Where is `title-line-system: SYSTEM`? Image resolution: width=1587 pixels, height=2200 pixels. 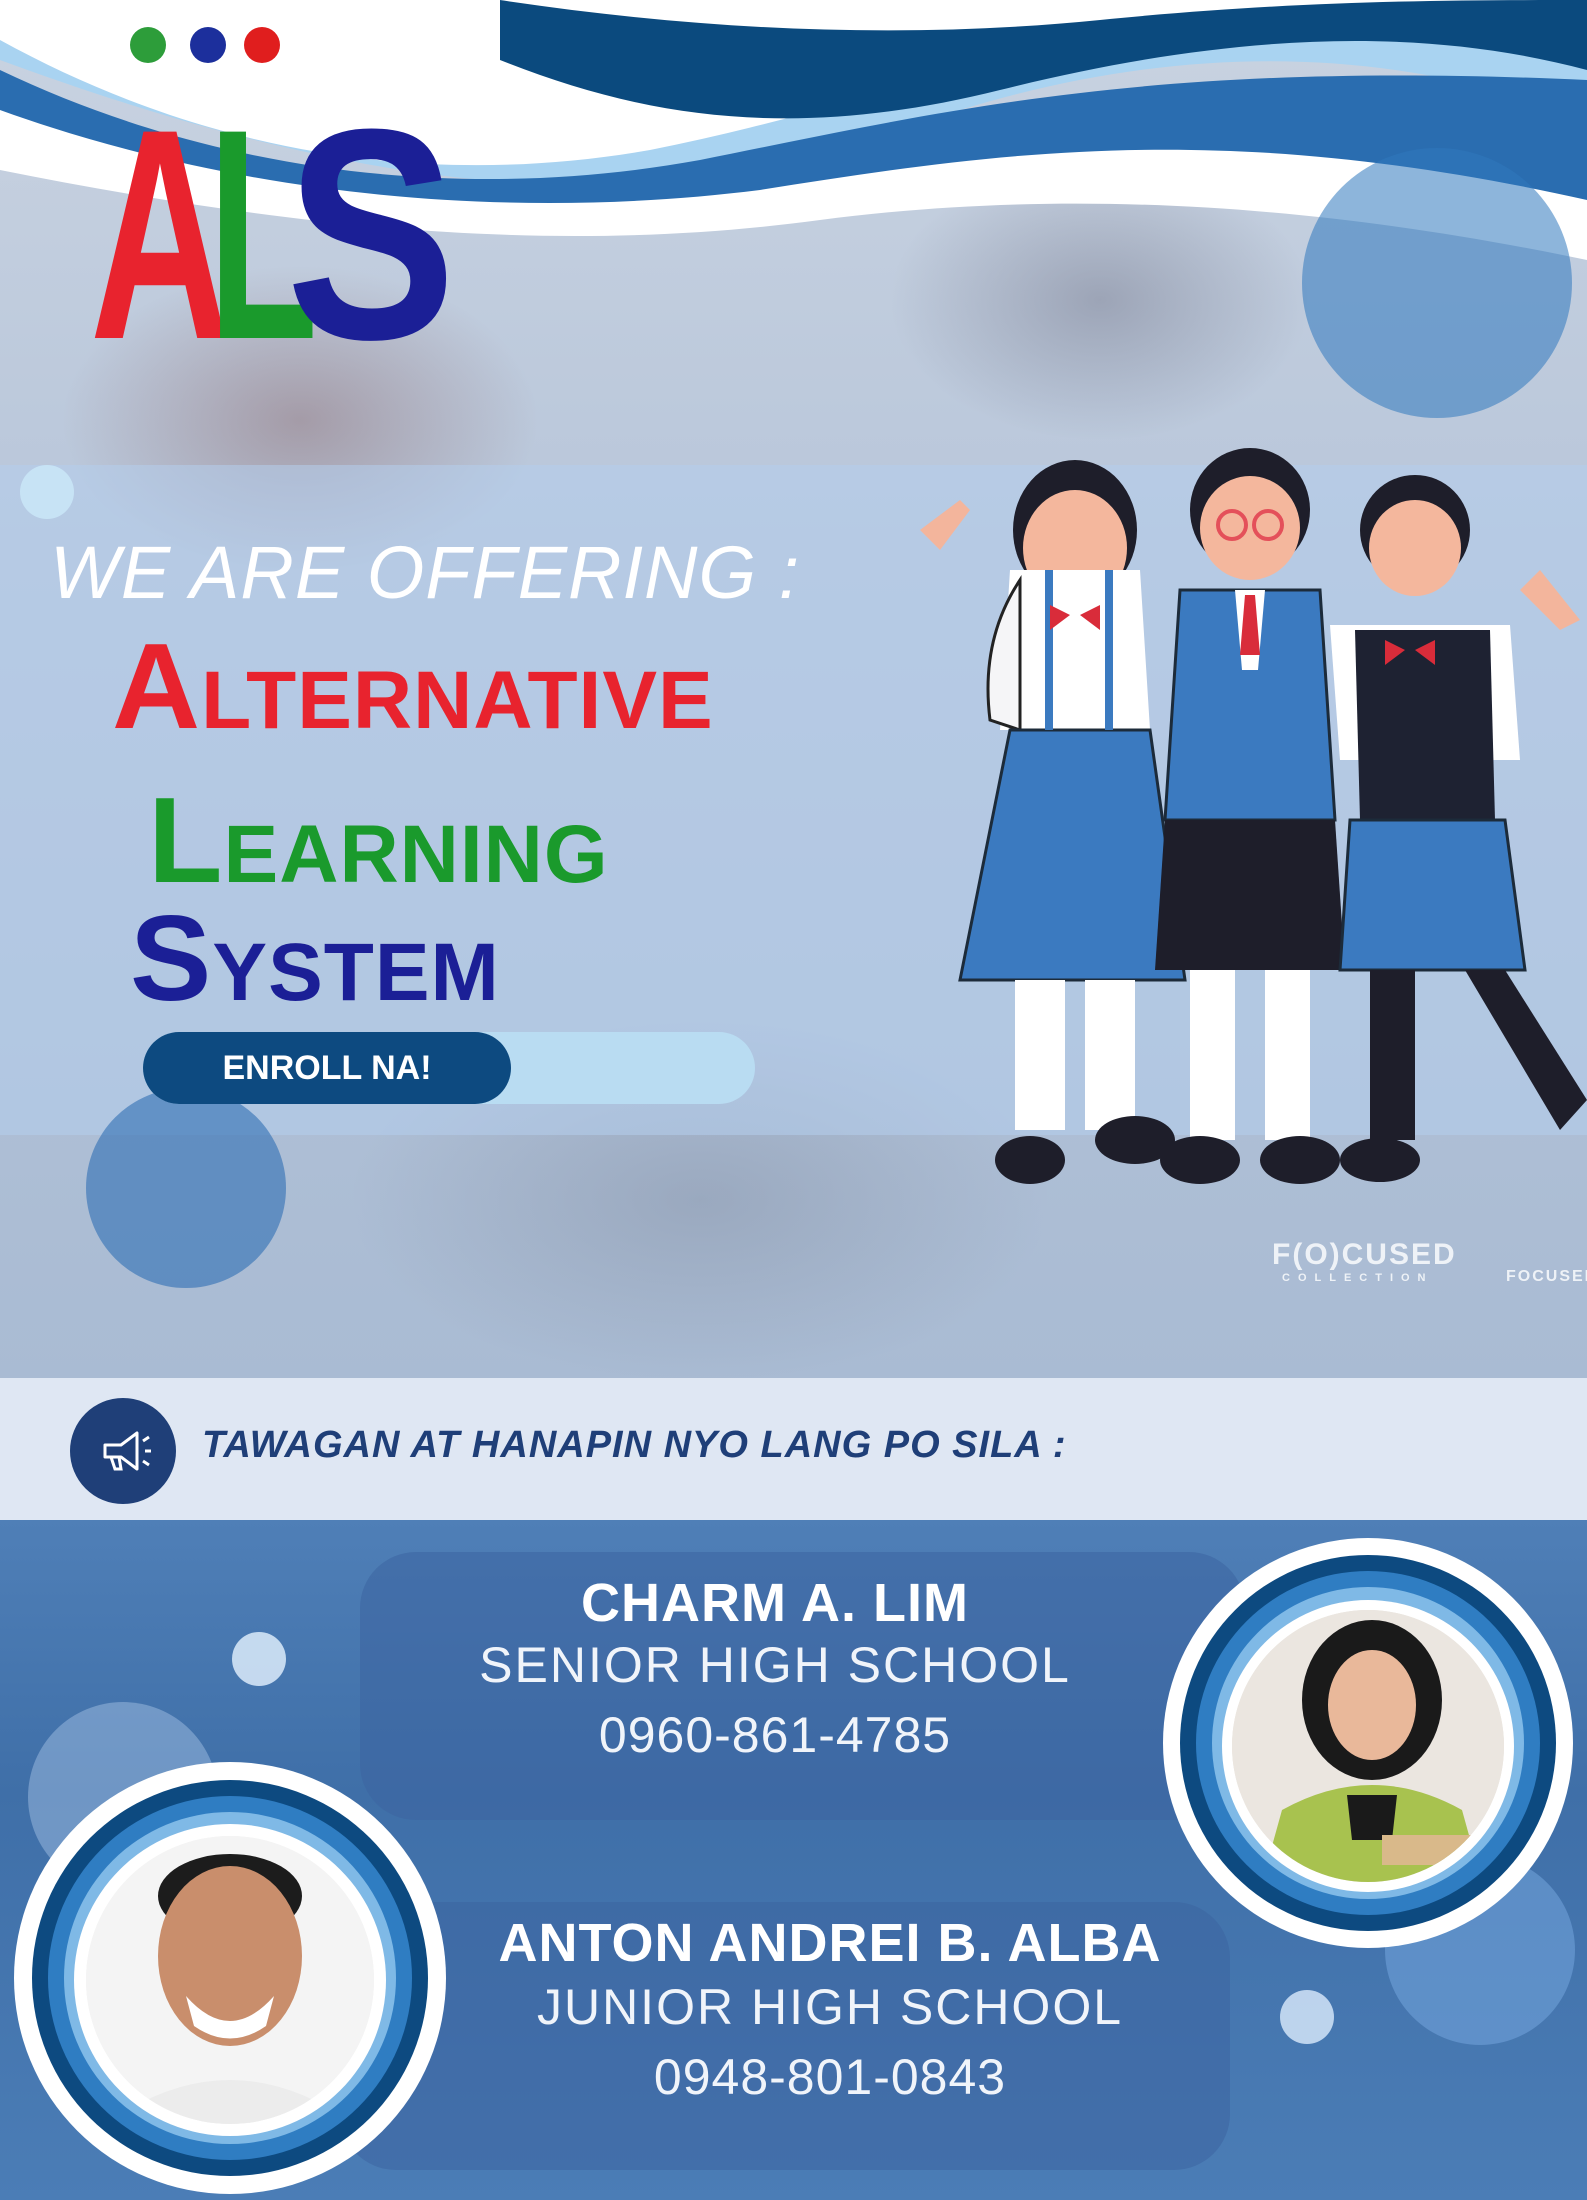
title-line-system: SYSTEM is located at coordinates (315, 958).